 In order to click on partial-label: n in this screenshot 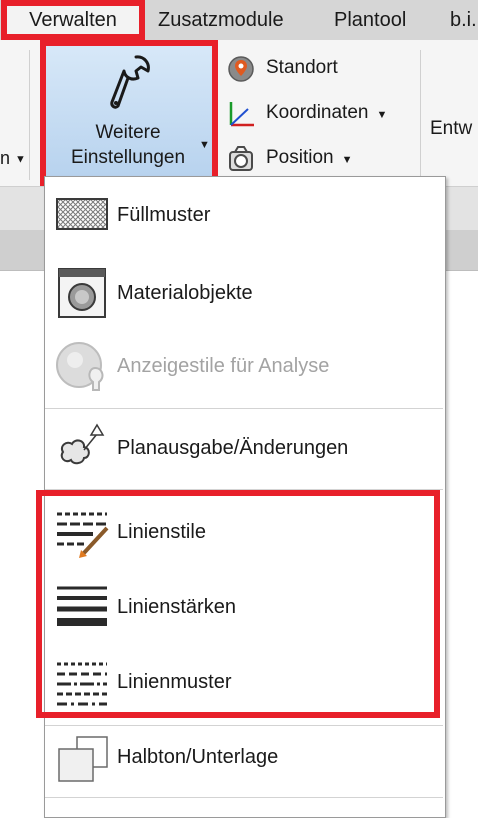, I will do `click(5, 158)`.